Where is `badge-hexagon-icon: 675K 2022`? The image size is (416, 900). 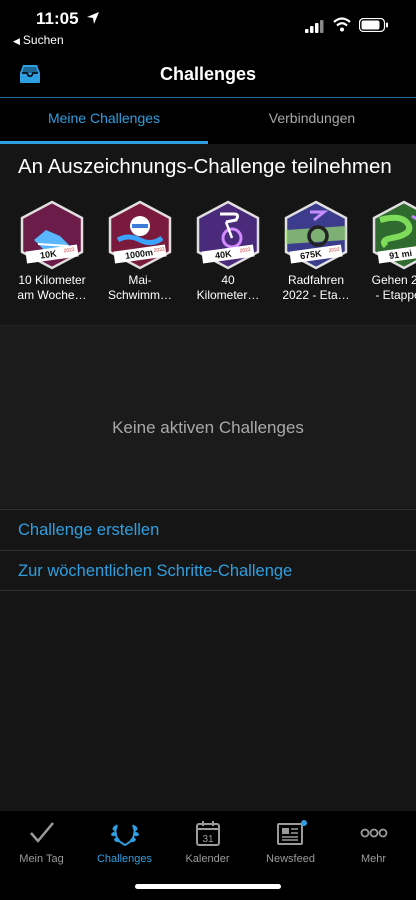 badge-hexagon-icon: 675K 2022 is located at coordinates (316, 235).